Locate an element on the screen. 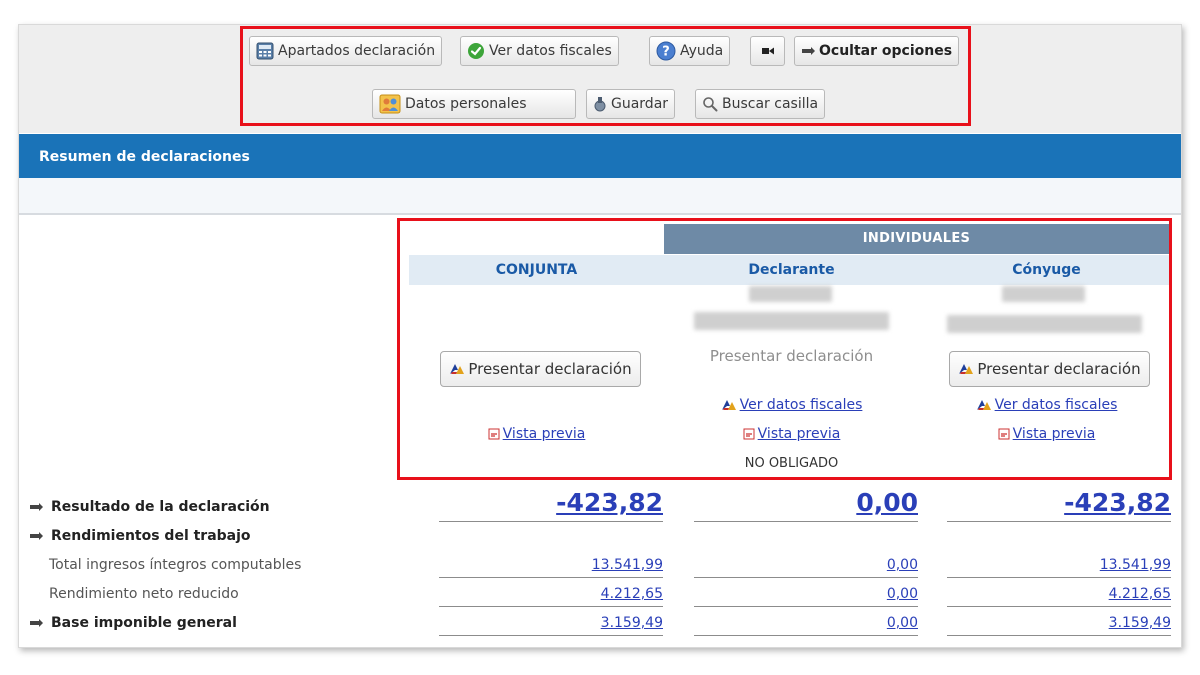 This screenshot has height=675, width=1200. buscar-casilla-button: Buscar casilla is located at coordinates (760, 104).